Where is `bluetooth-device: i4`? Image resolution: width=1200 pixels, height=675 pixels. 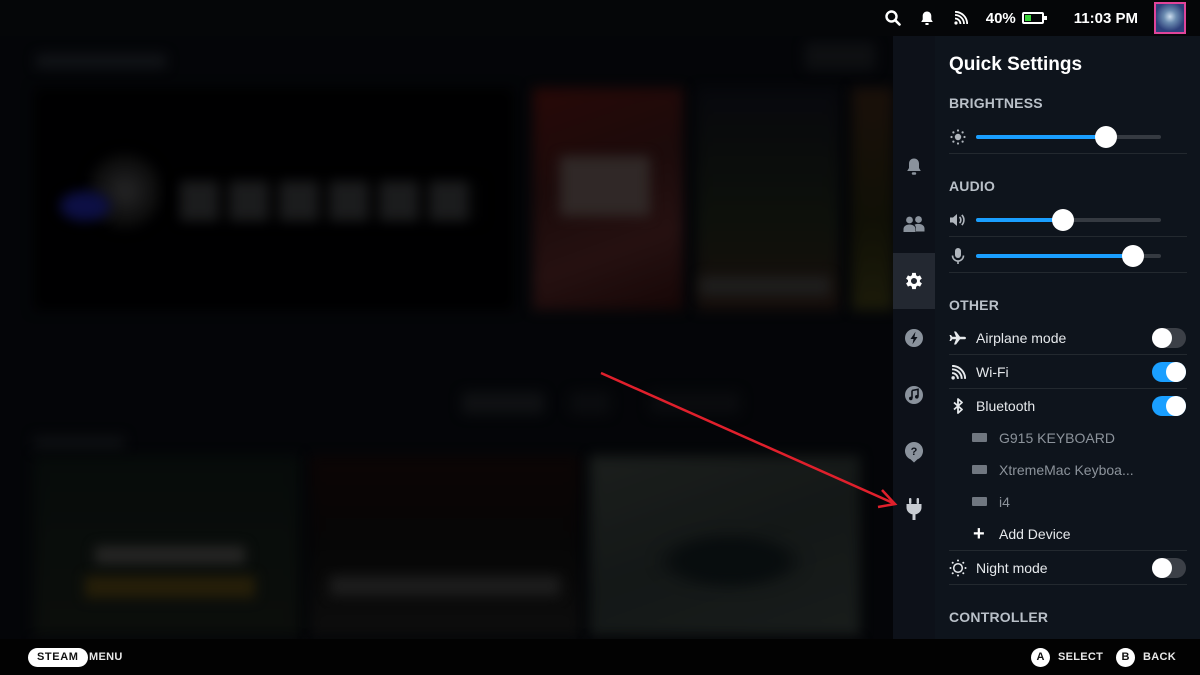
bluetooth-device: i4 is located at coordinates (1079, 502).